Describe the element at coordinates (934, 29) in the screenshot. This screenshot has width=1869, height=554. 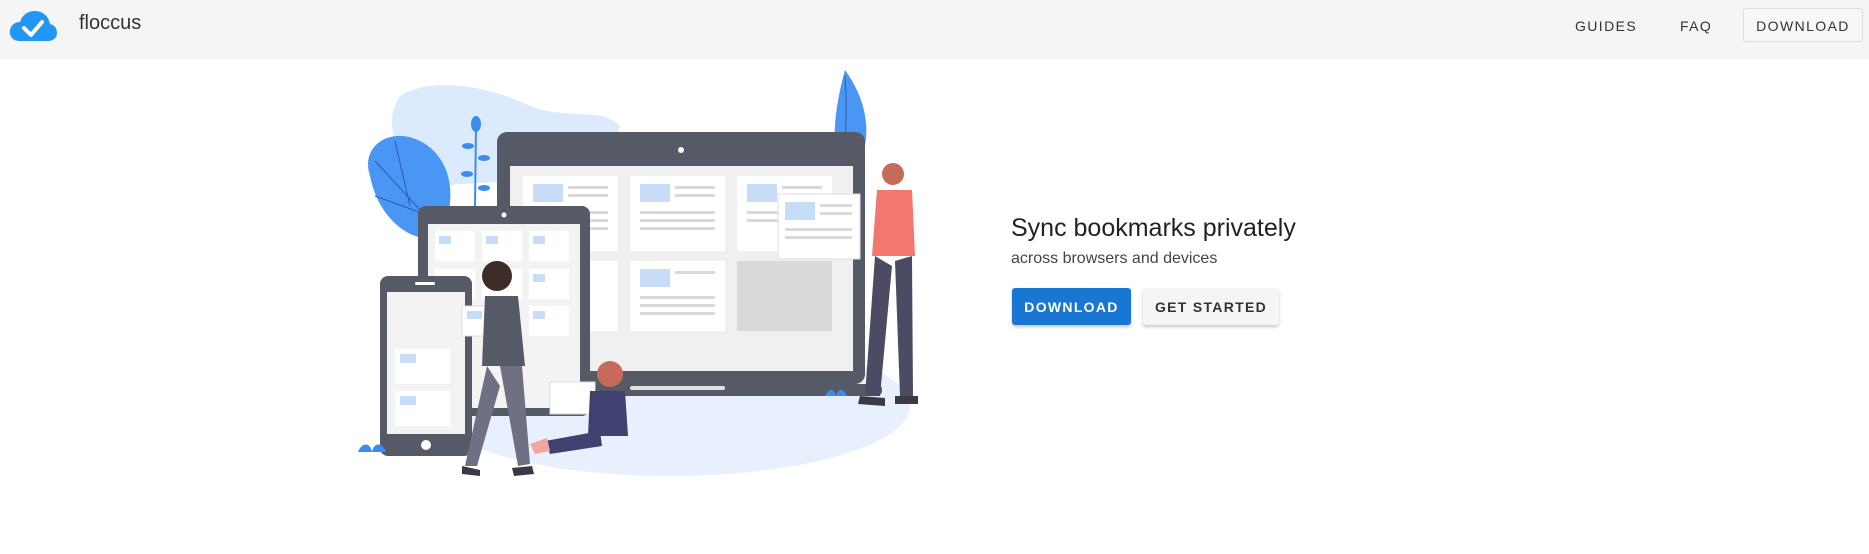
I see `top-app-bar: floccus GUIDES FAQ DOWNLOAD` at that location.